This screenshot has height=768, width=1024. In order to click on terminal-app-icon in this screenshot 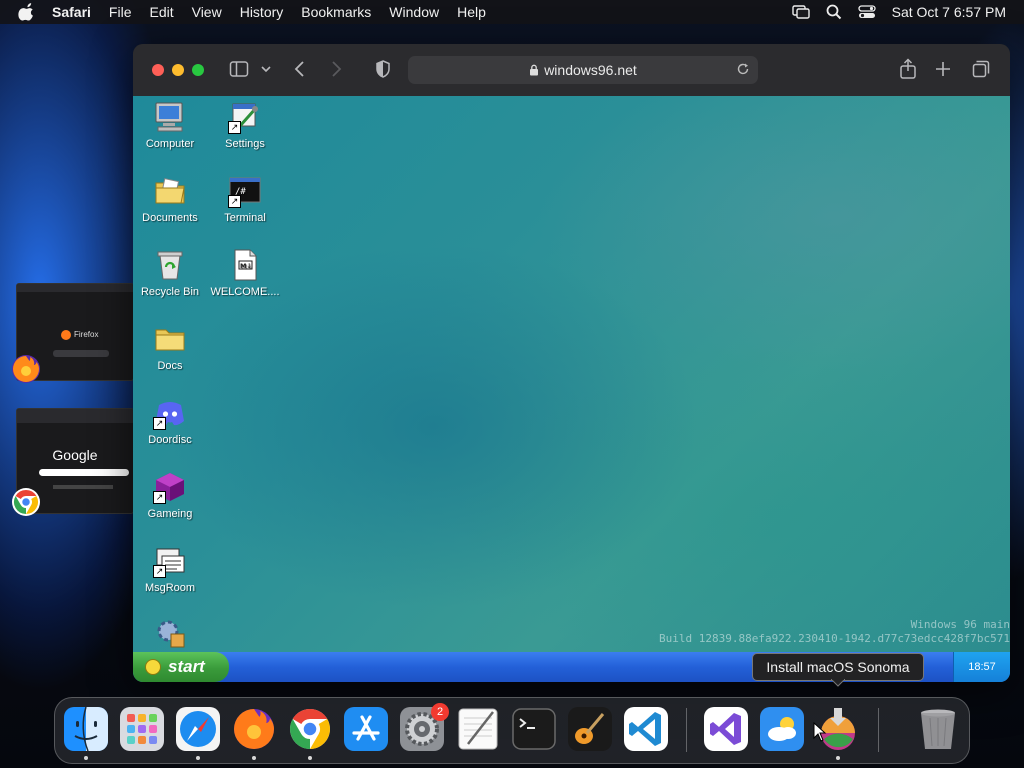, I will do `click(534, 729)`.